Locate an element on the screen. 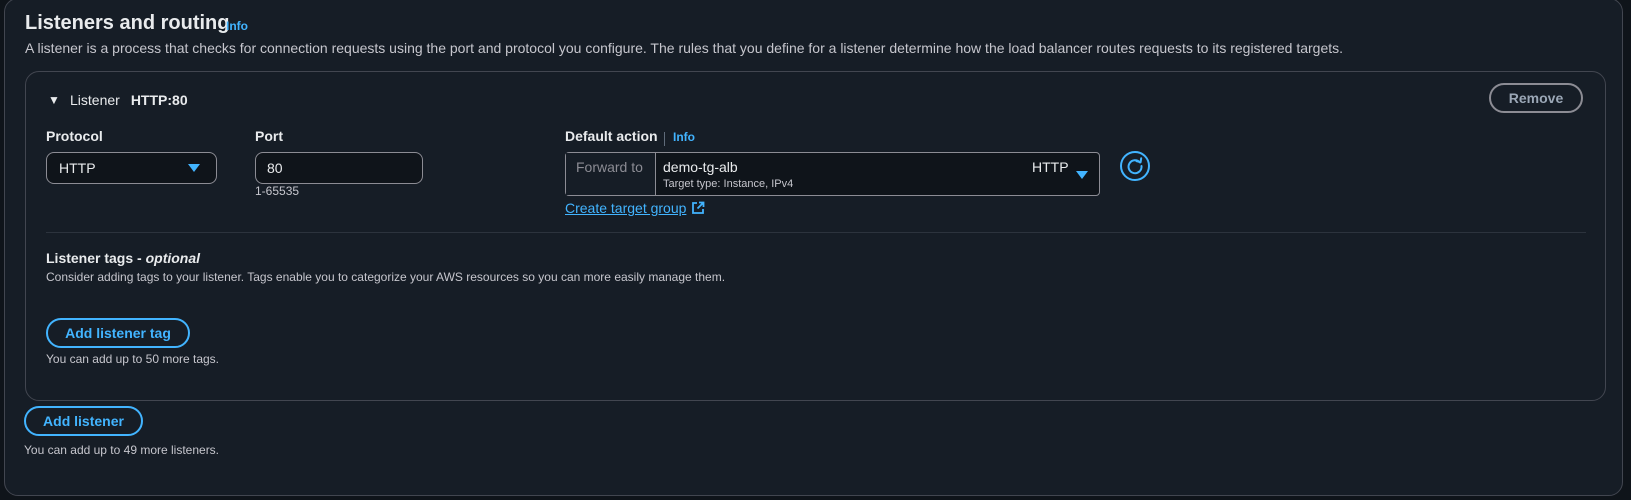  listener-header: ▼ Listener HTTP:80 is located at coordinates (118, 100).